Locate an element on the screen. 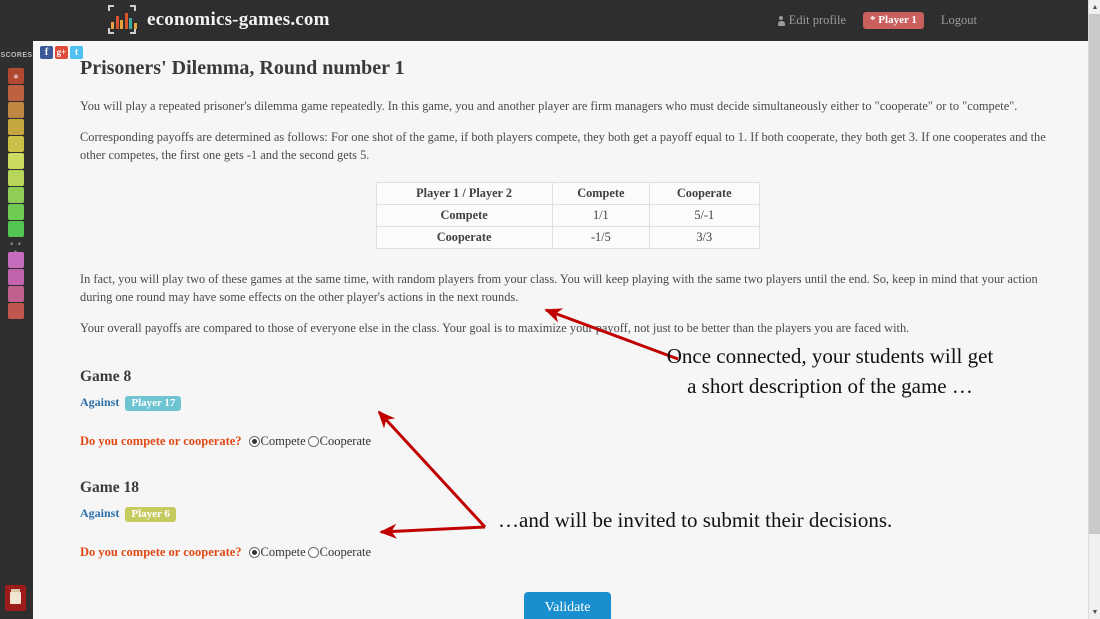  user-icon is located at coordinates (781, 20).